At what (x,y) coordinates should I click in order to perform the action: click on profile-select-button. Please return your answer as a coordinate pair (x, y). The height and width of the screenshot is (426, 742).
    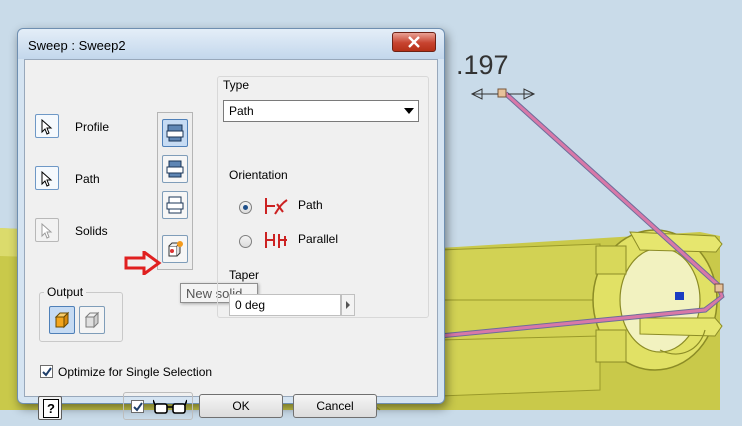
    Looking at the image, I should click on (47, 126).